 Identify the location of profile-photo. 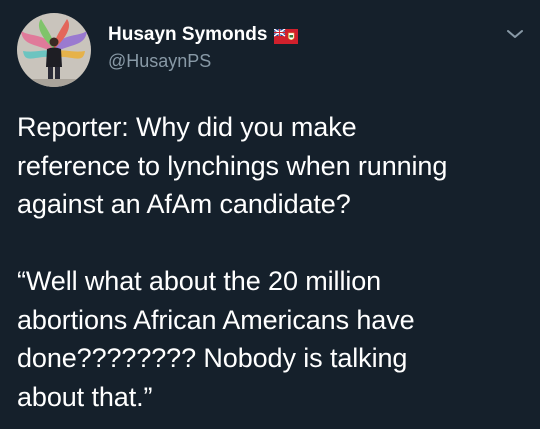
(54, 50).